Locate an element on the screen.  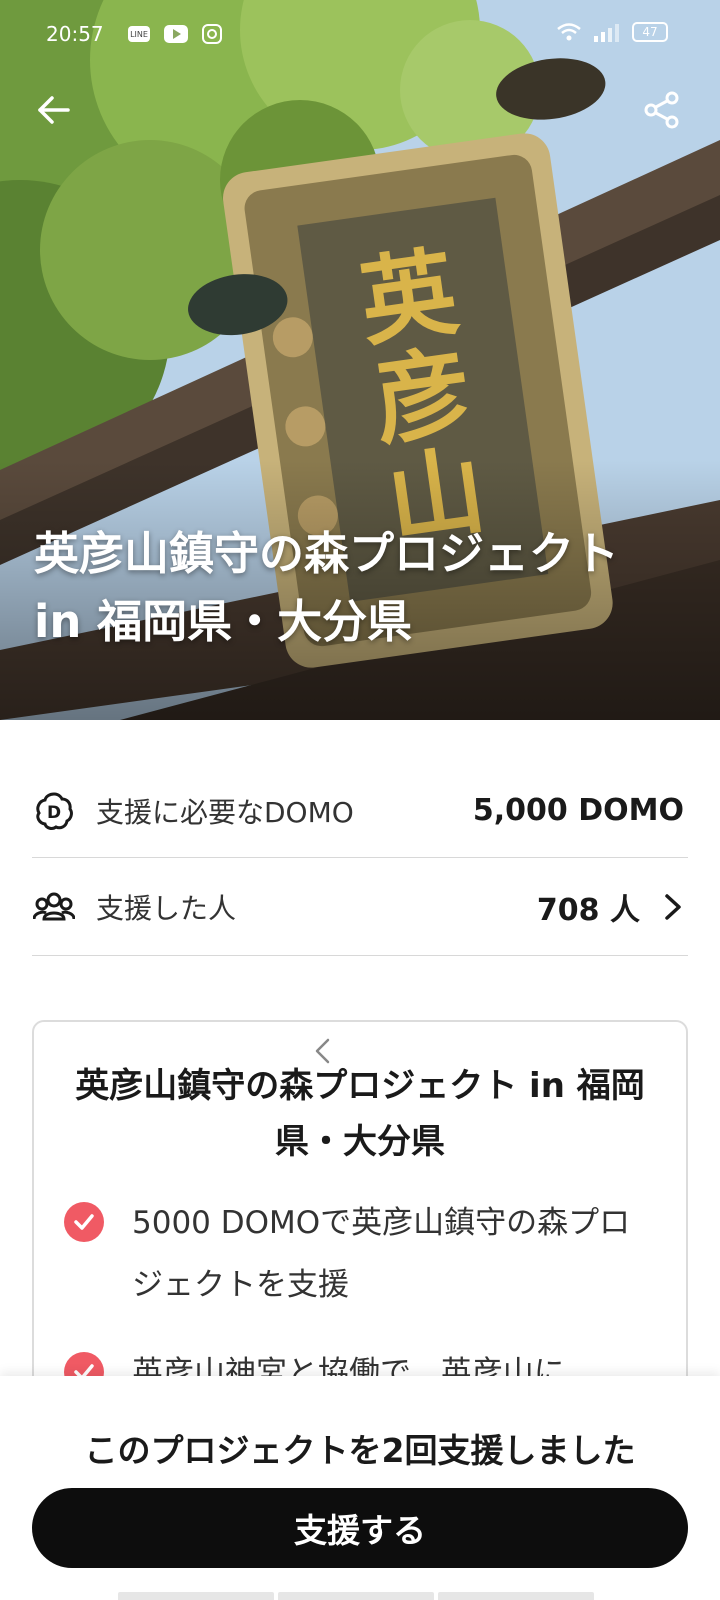
support-count-text: このプロジェクトを2回支援しました is located at coordinates (360, 1450).